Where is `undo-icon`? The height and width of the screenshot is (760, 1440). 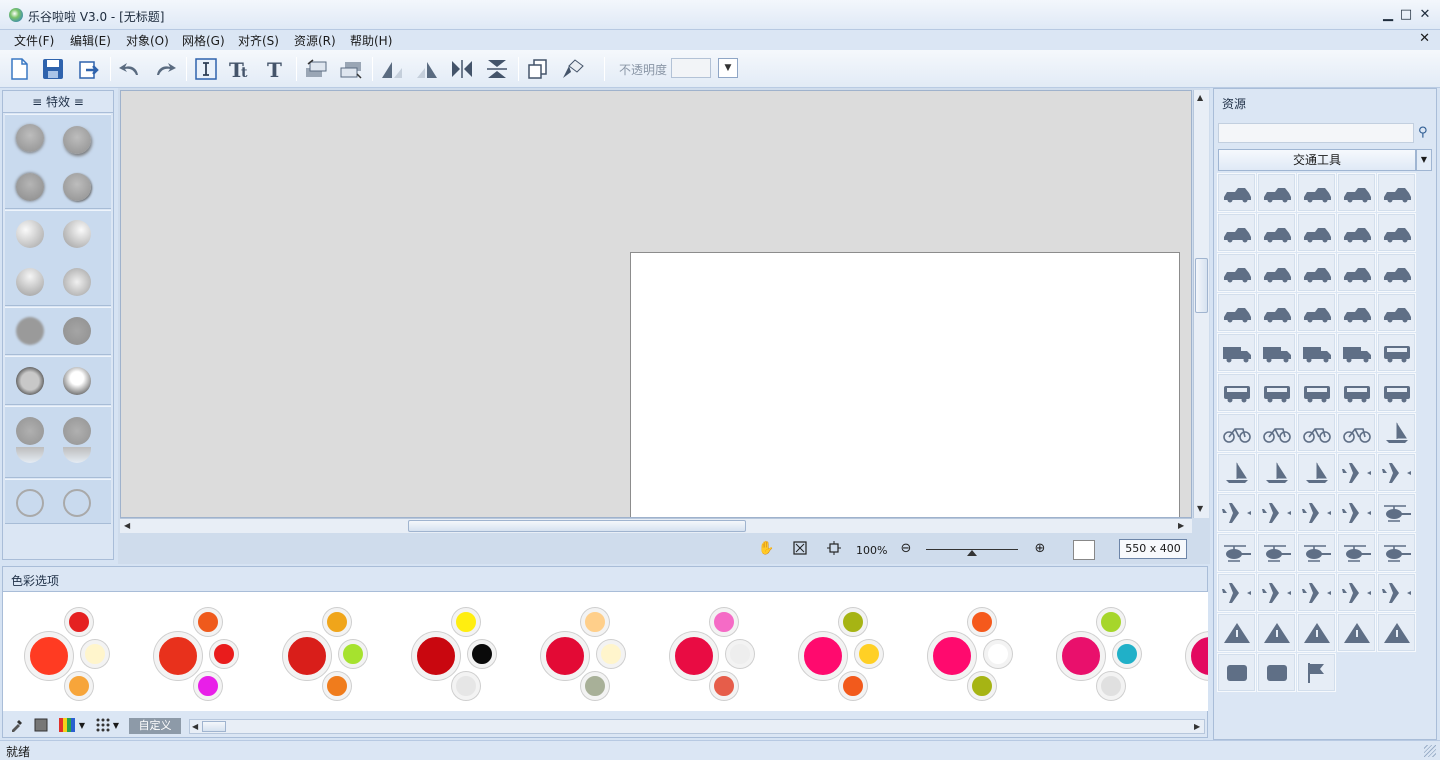
undo-icon is located at coordinates (130, 69).